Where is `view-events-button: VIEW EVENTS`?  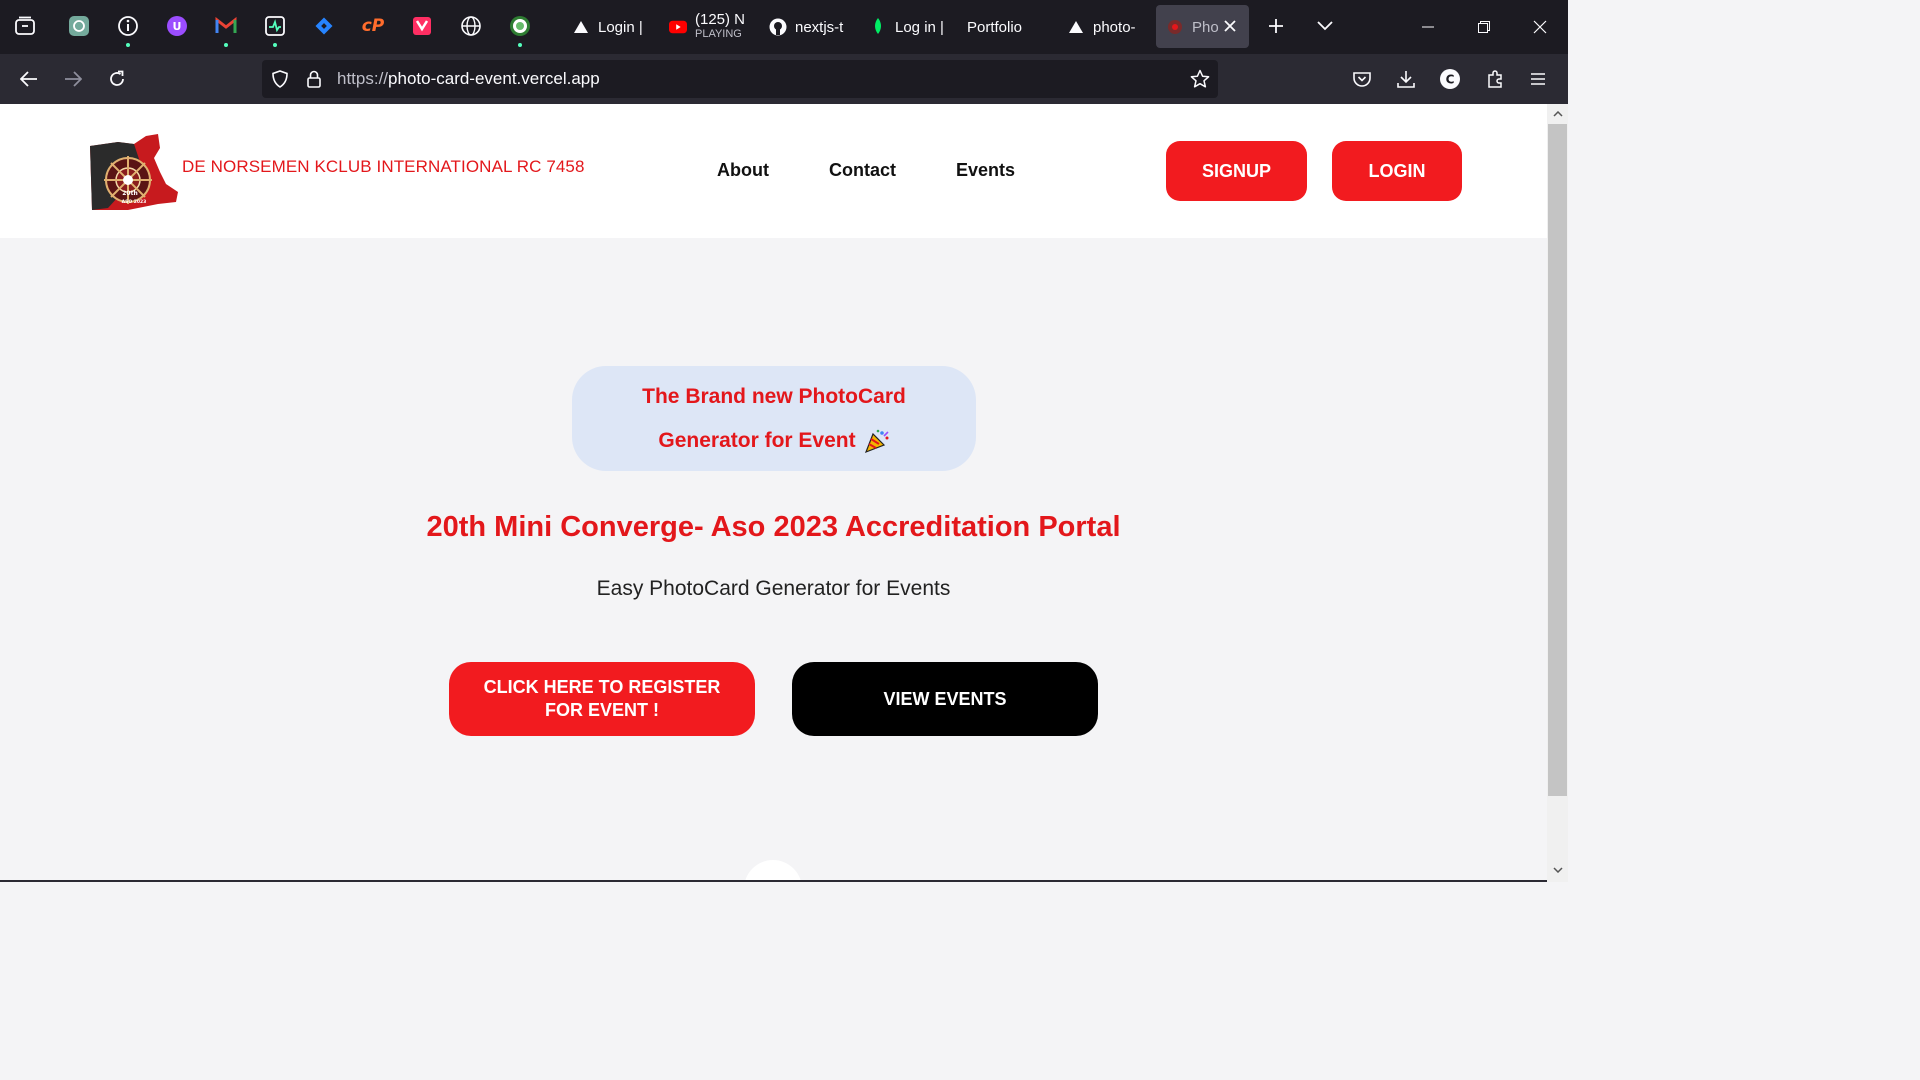 view-events-button: VIEW EVENTS is located at coordinates (945, 699).